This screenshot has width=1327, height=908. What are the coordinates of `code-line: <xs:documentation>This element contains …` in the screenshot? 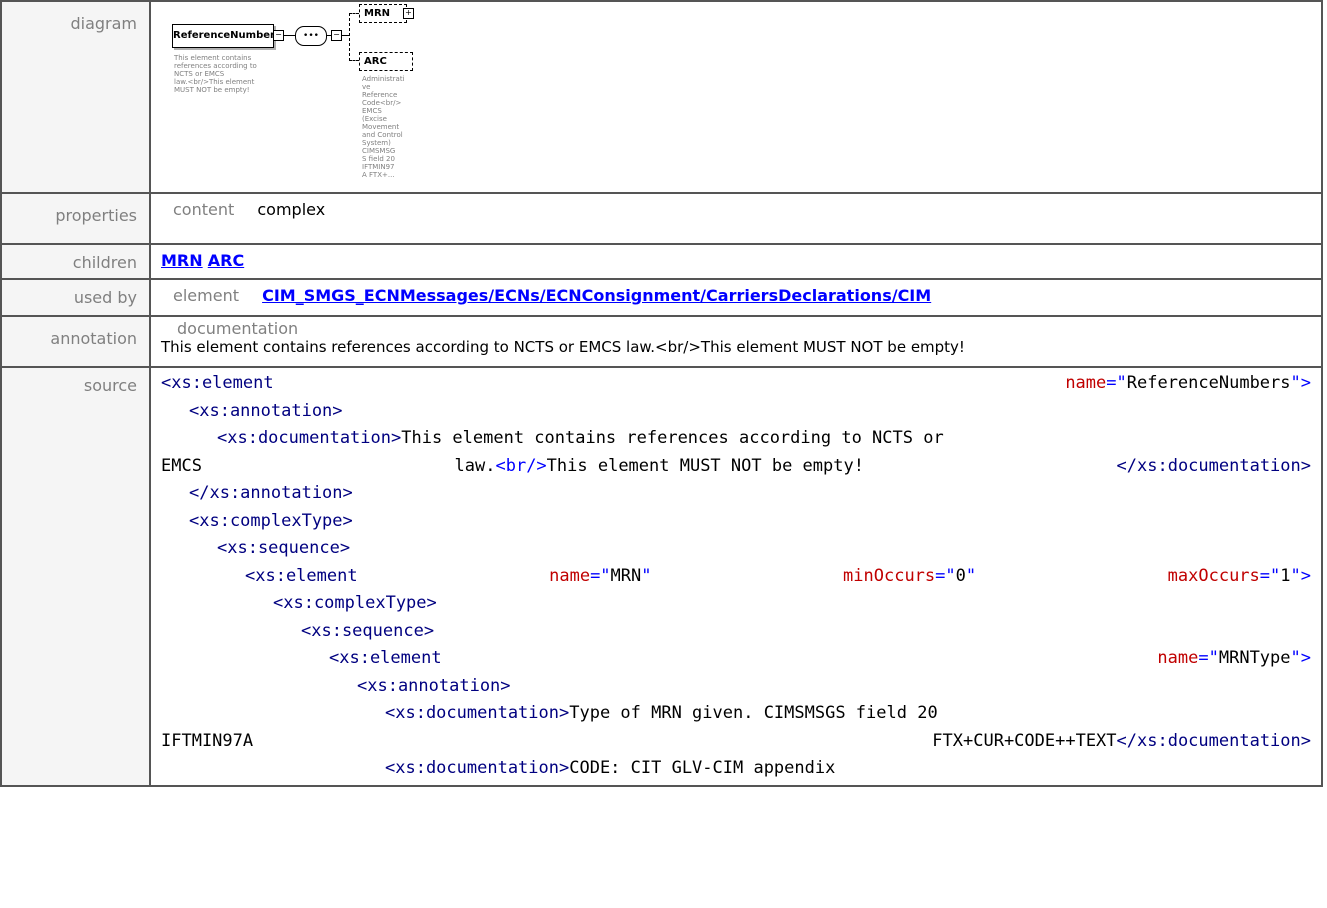 It's located at (580, 438).